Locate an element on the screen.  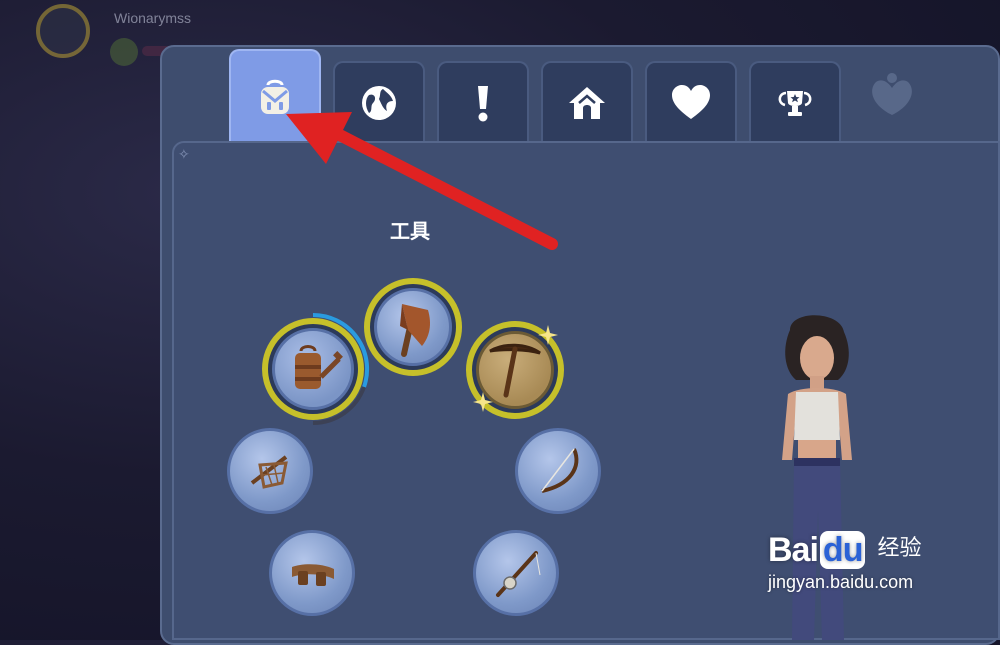
tool-slot-belt is located at coordinates (312, 573).